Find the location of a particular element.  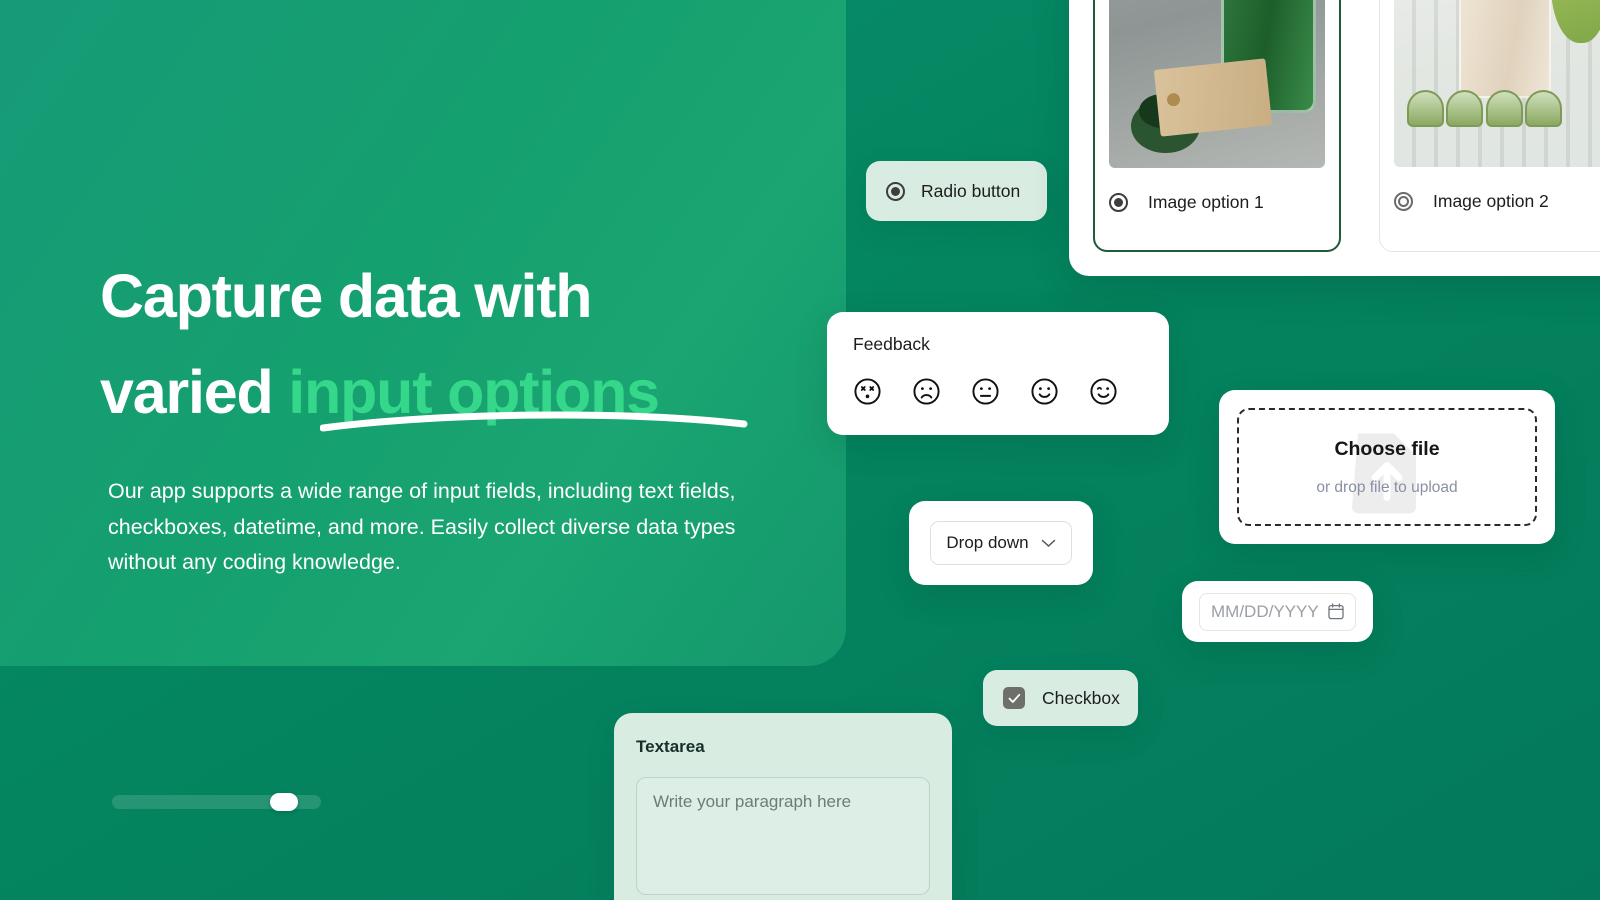

radio-button-card: Radio button is located at coordinates (956, 191).